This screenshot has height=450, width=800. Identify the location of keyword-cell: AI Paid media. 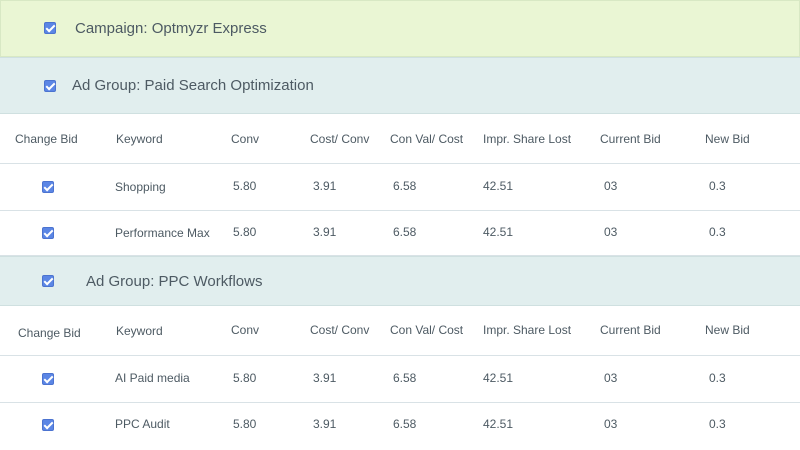
(152, 378).